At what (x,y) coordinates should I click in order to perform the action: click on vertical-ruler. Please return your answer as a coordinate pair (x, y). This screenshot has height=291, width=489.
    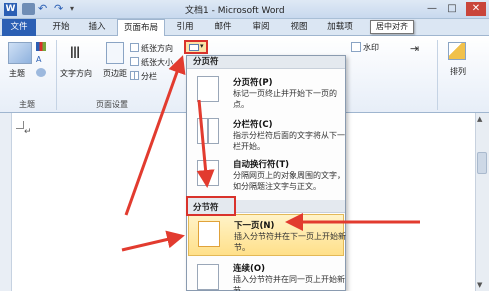
    Looking at the image, I should click on (6, 202).